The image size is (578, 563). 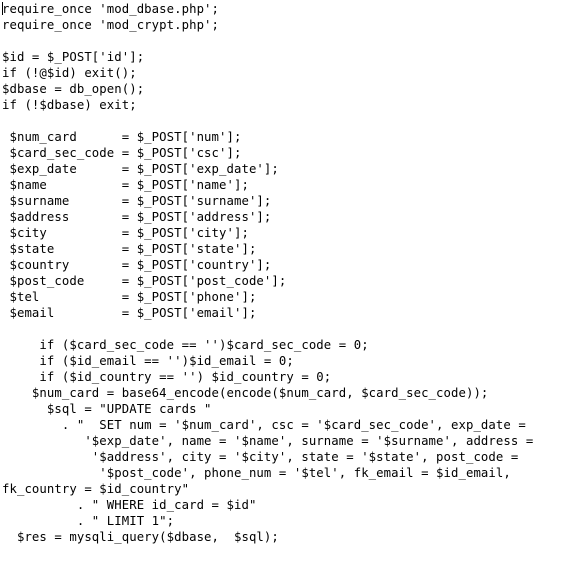 I want to click on code-line: $num_card = $_POST['num'];, so click(x=122, y=137).